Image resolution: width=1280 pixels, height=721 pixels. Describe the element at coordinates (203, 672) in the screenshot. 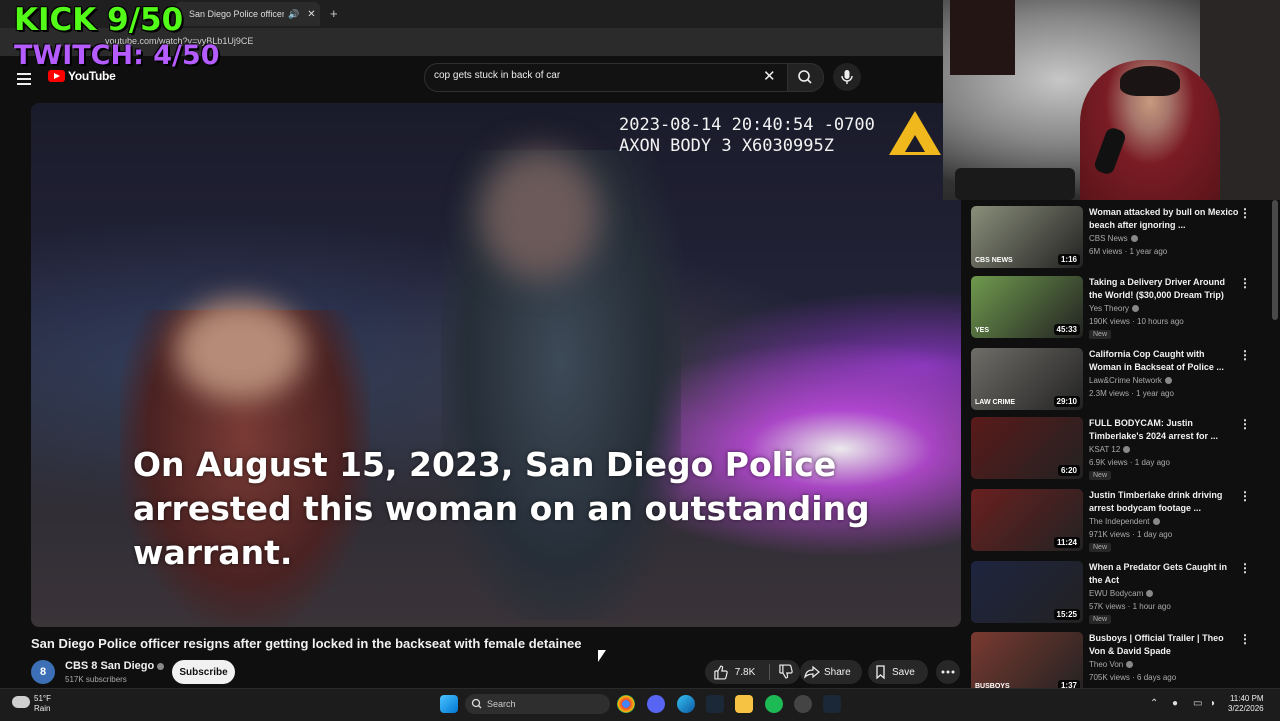

I see `subscribe-button: Subscribe` at that location.